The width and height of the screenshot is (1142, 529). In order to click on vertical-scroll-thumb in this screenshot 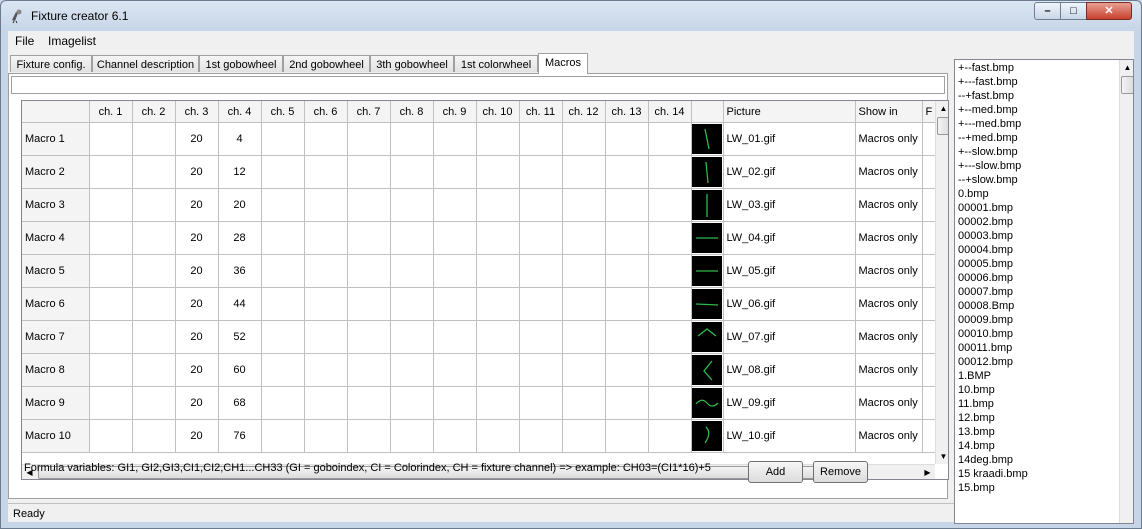, I will do `click(942, 126)`.